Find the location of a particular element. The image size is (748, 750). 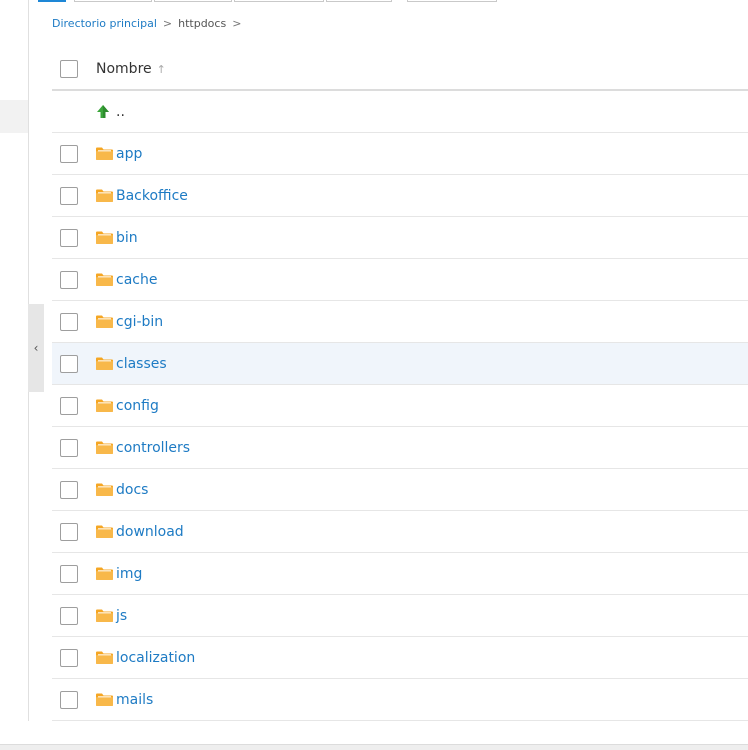

table-row: classes is located at coordinates (400, 364).